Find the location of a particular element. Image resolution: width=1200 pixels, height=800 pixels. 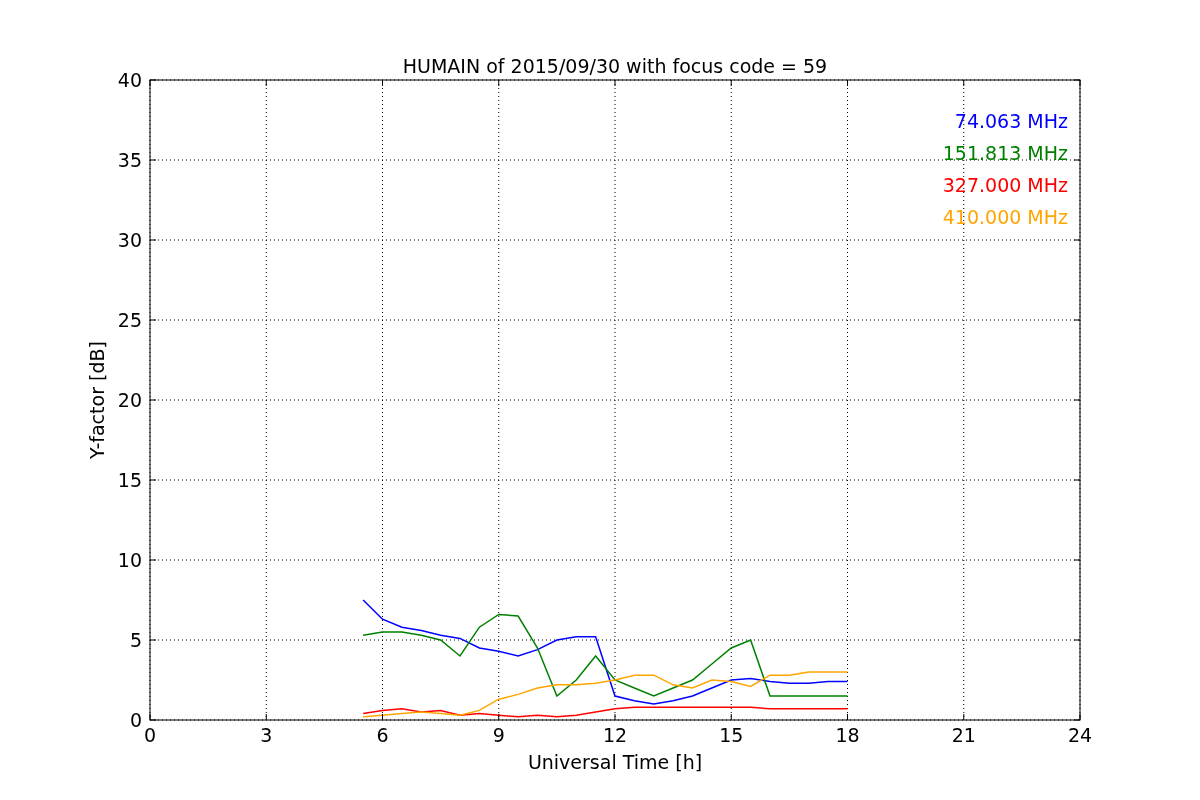

legend-label: 151.813 MHz is located at coordinates (1005, 153).